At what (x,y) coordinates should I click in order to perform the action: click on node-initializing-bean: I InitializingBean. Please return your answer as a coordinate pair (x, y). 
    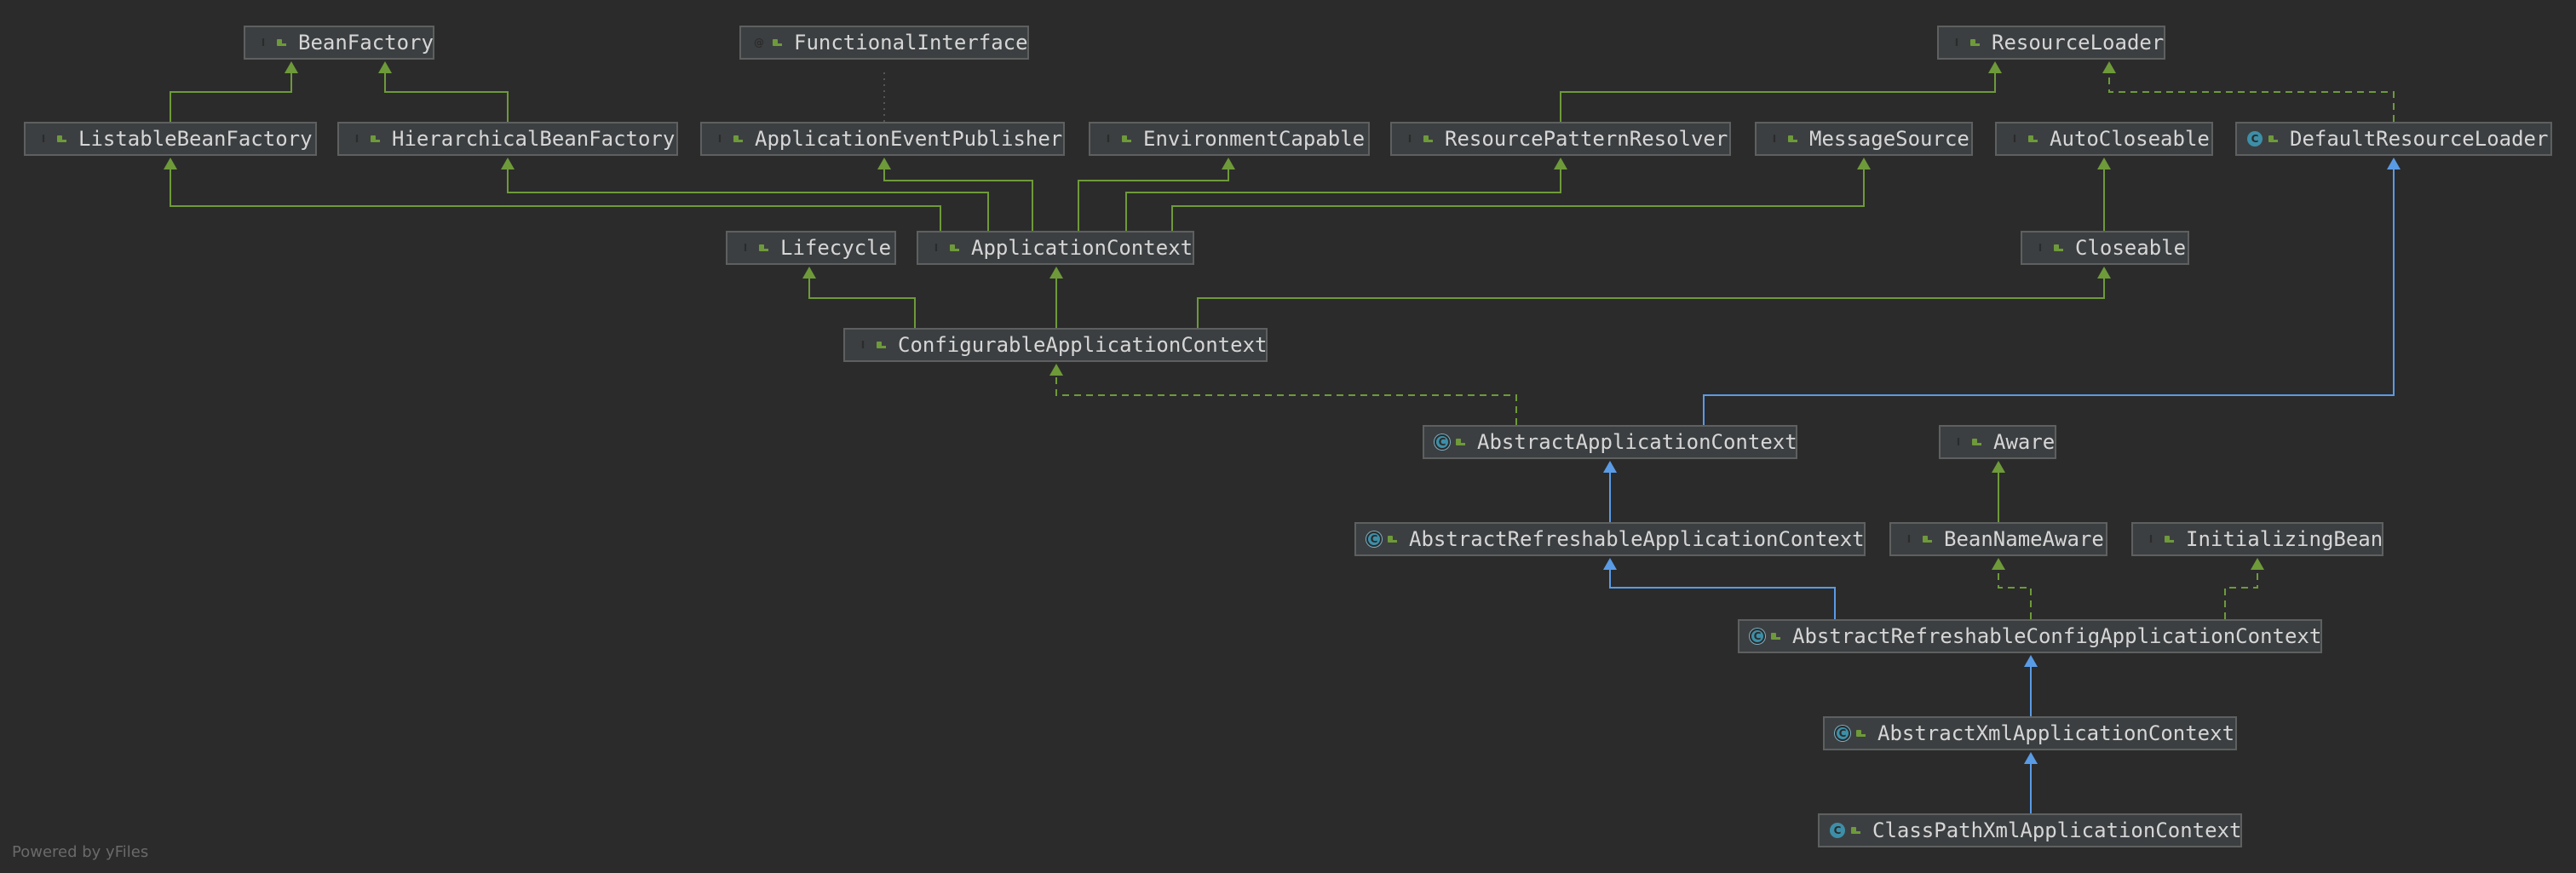
    Looking at the image, I should click on (2257, 539).